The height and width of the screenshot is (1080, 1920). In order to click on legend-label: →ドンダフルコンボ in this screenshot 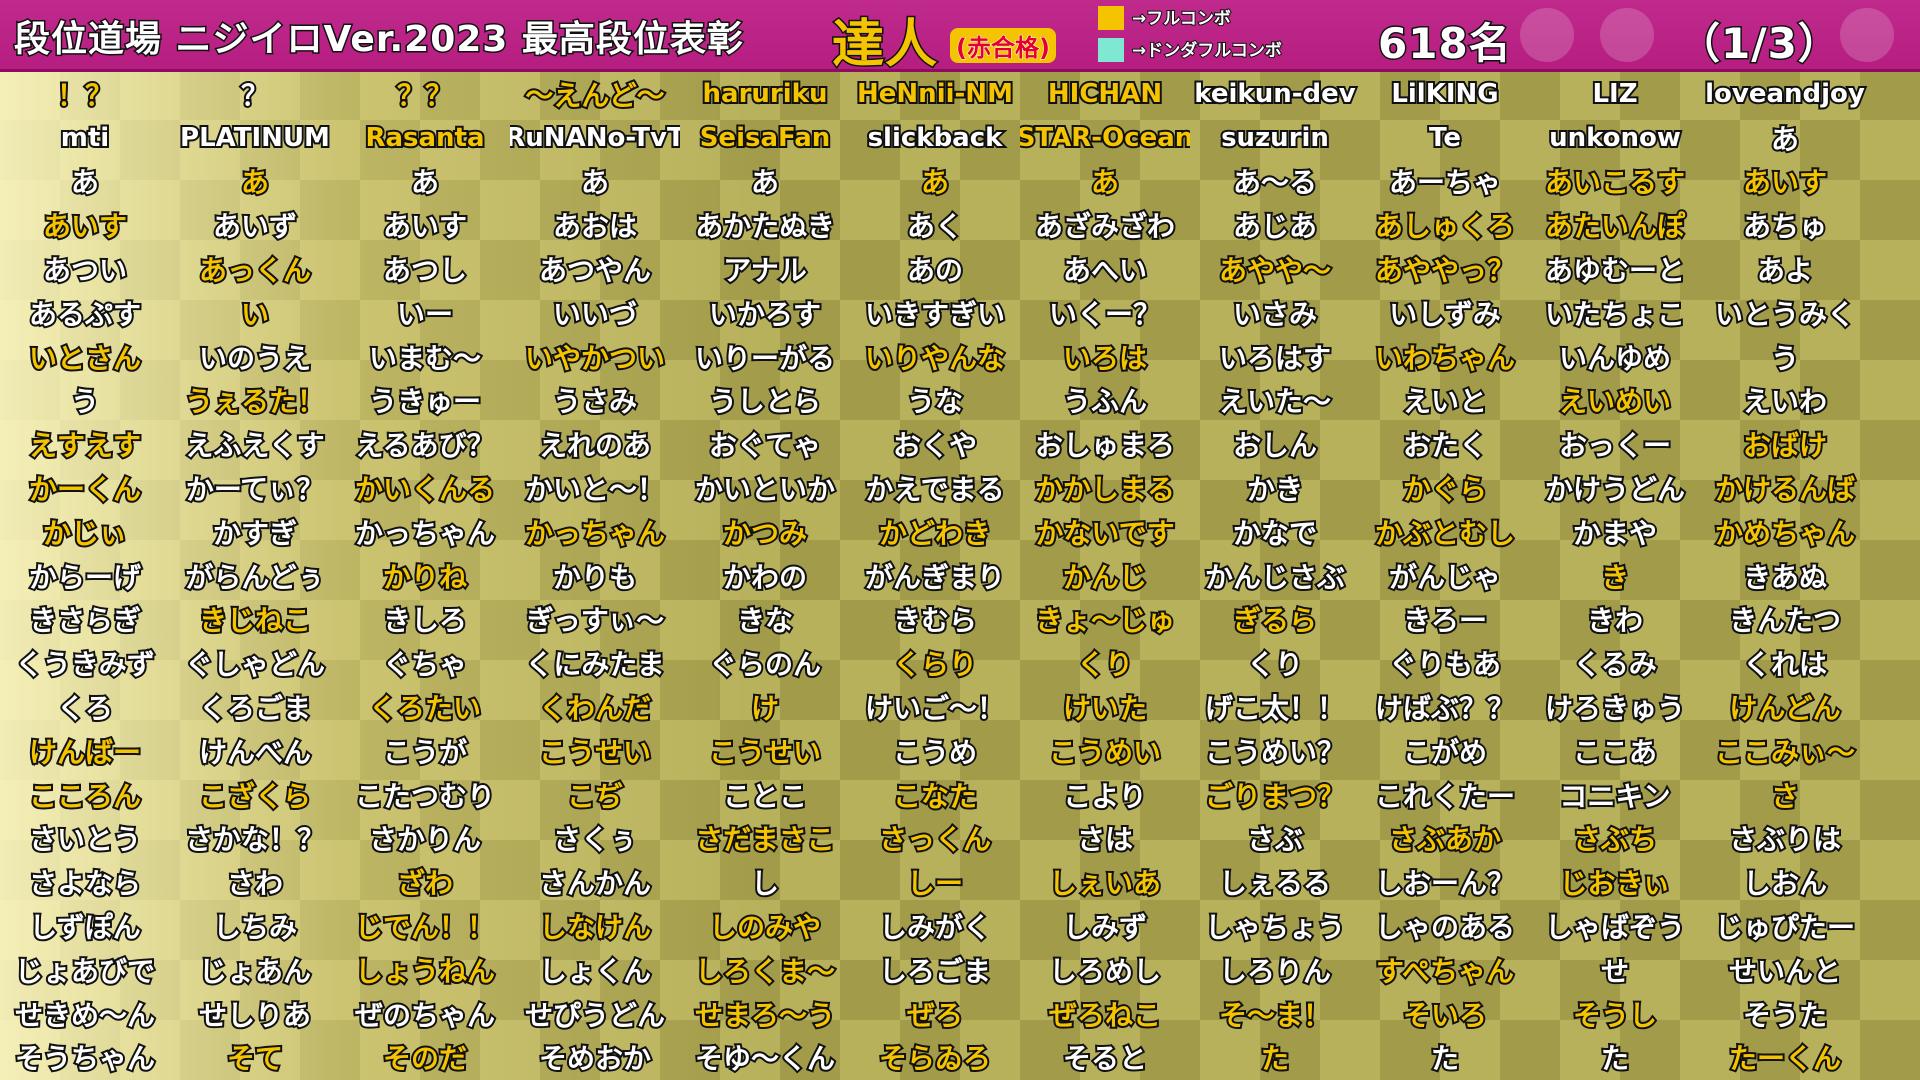, I will do `click(1207, 51)`.